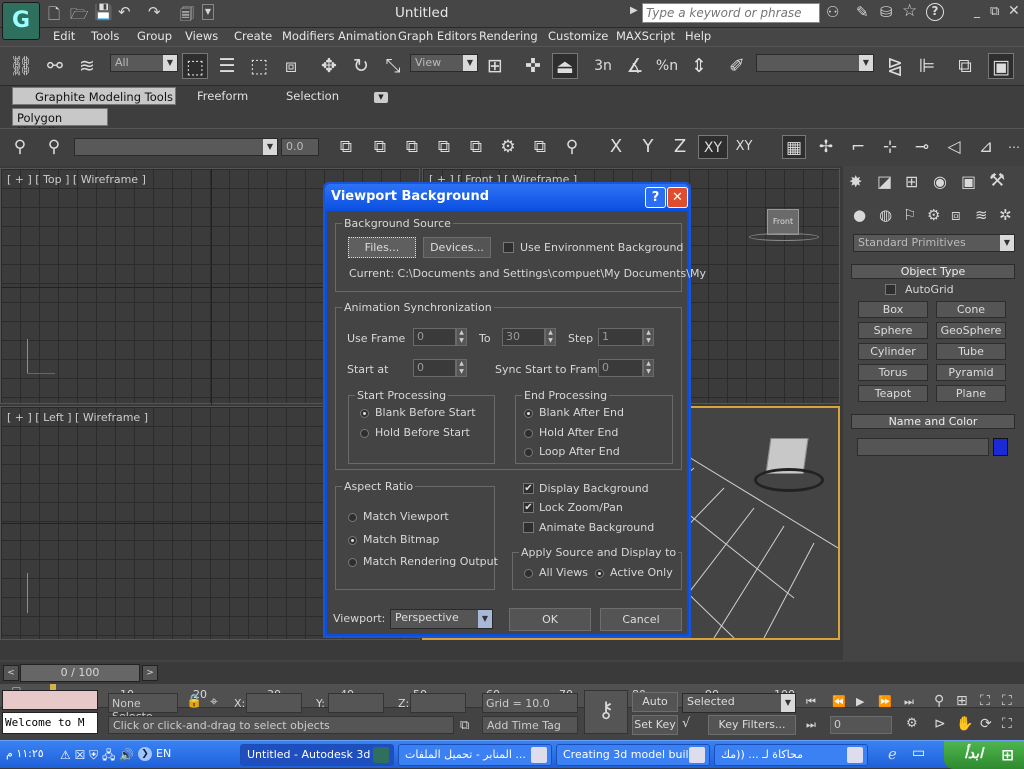 This screenshot has width=1024, height=769. What do you see at coordinates (444, 147) in the screenshot?
I see `stack-toggle-icon: ⧉` at bounding box center [444, 147].